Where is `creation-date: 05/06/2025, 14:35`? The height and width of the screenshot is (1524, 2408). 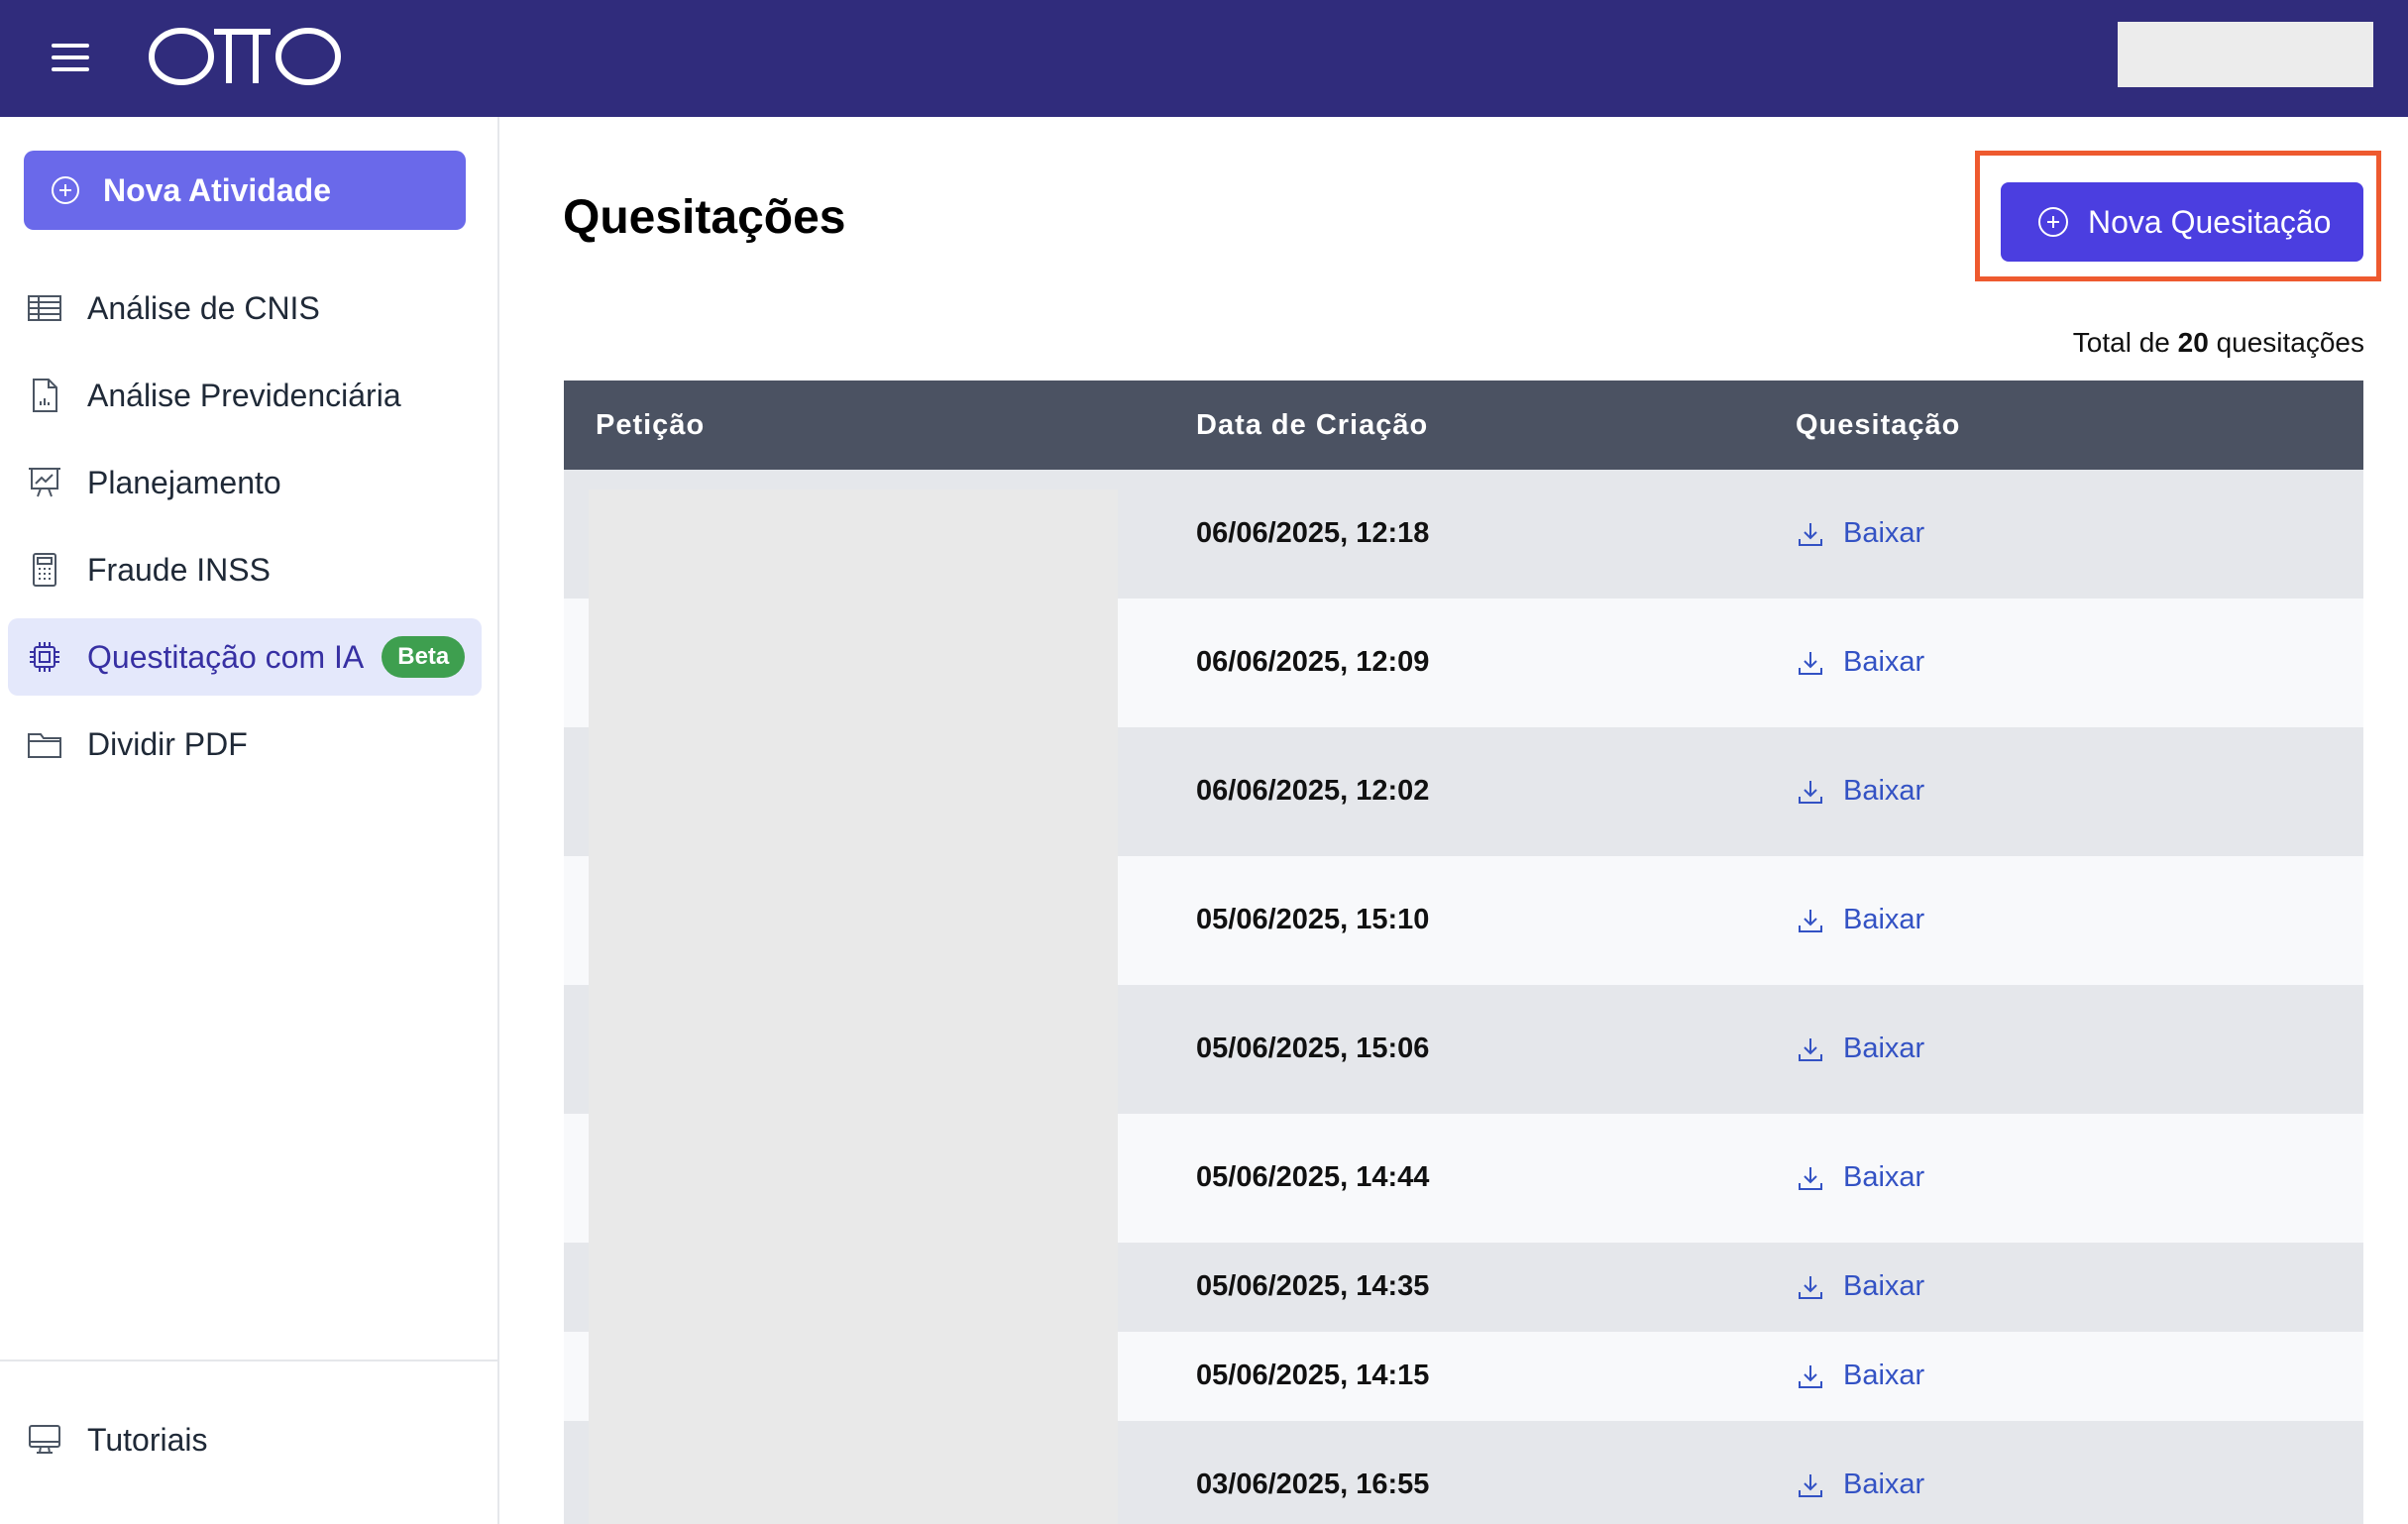
creation-date: 05/06/2025, 14:35 is located at coordinates (1313, 1286).